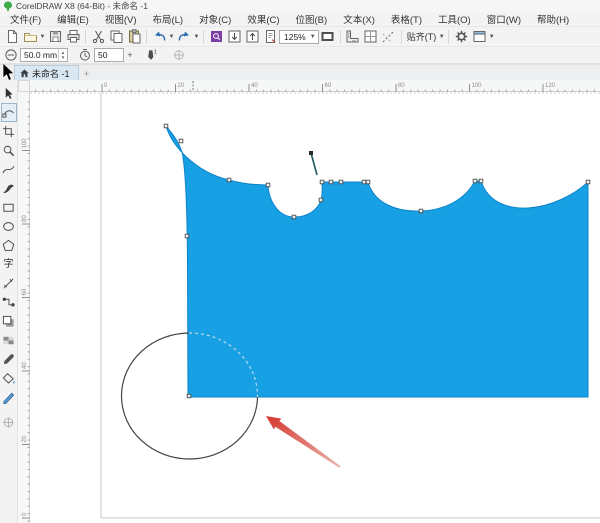 The image size is (600, 523). I want to click on full-screen-preview-button, so click(328, 37).